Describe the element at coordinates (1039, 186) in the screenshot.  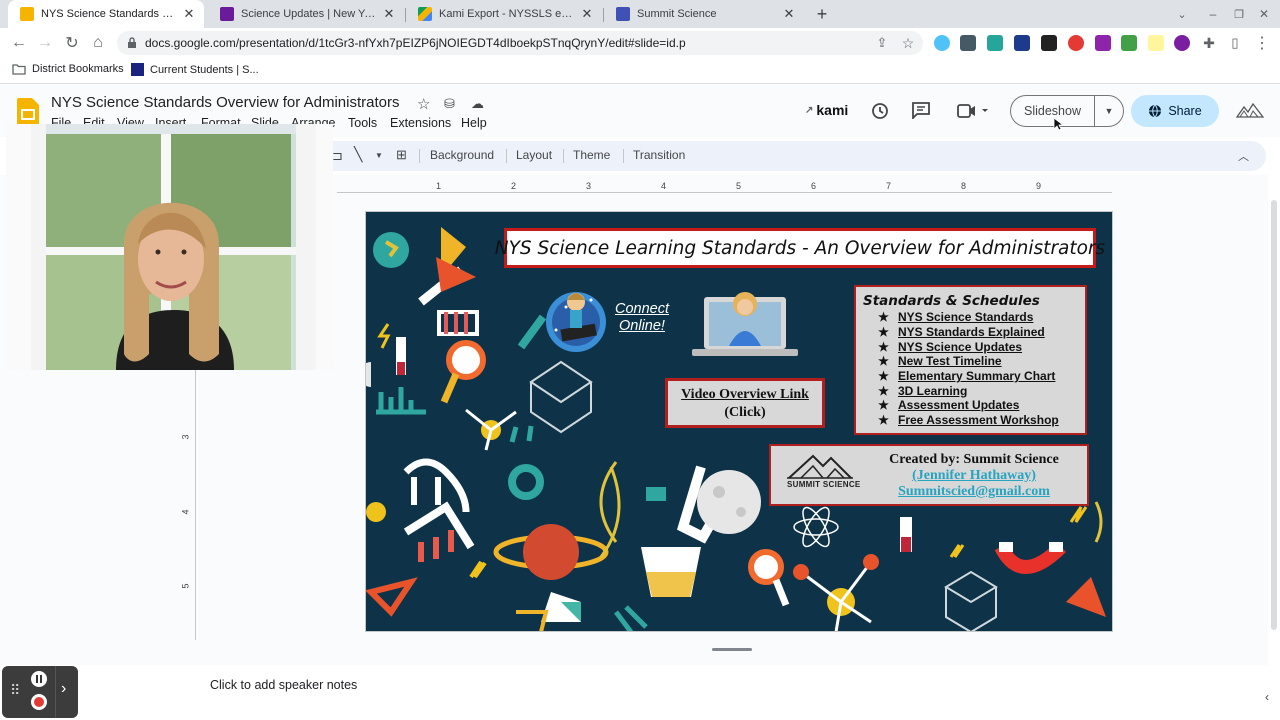
I see `ruler-number: 9` at that location.